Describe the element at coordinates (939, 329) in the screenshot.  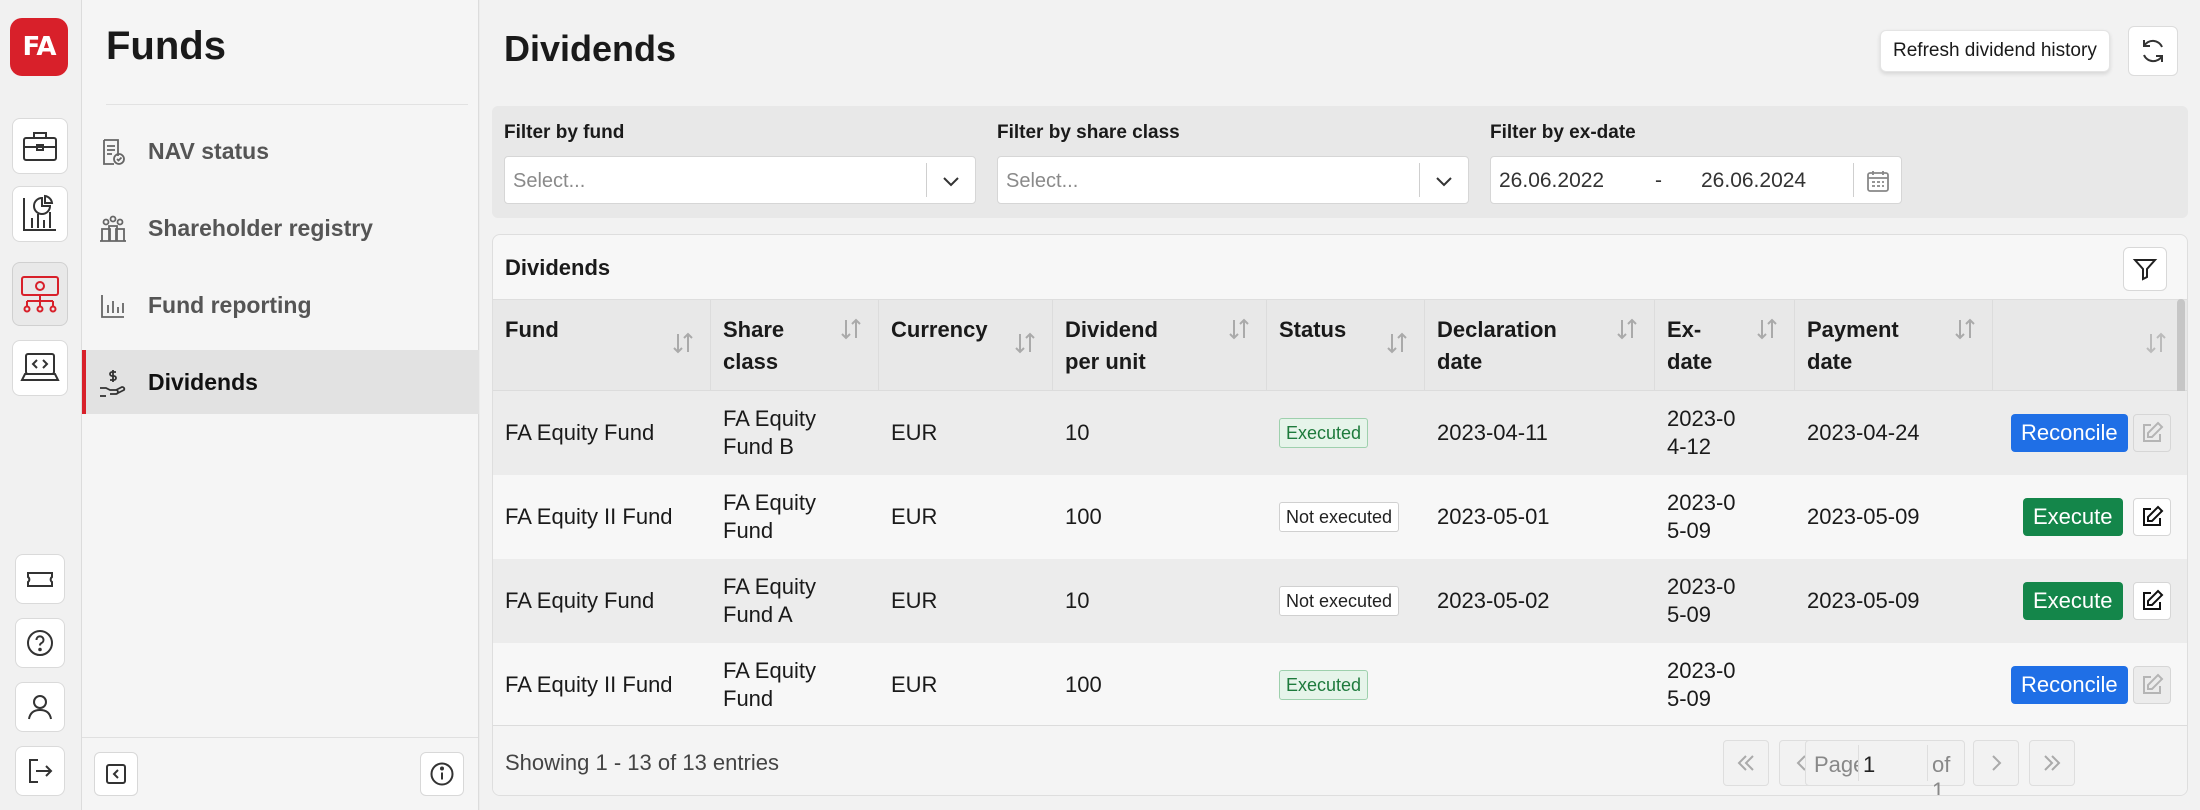
I see `column-label: Currency` at that location.